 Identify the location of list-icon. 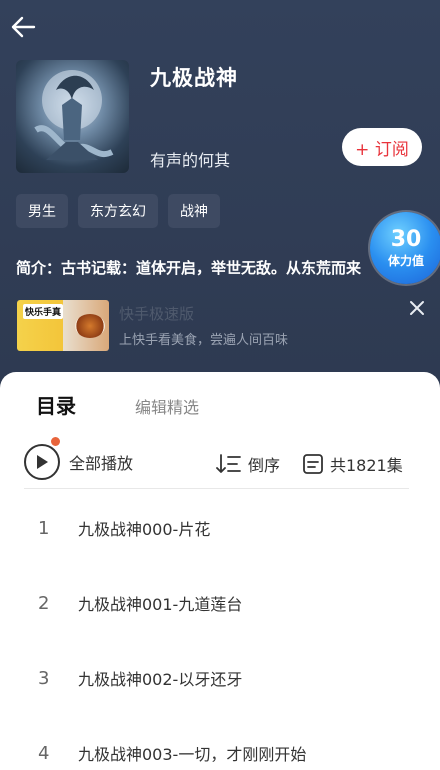
(313, 464).